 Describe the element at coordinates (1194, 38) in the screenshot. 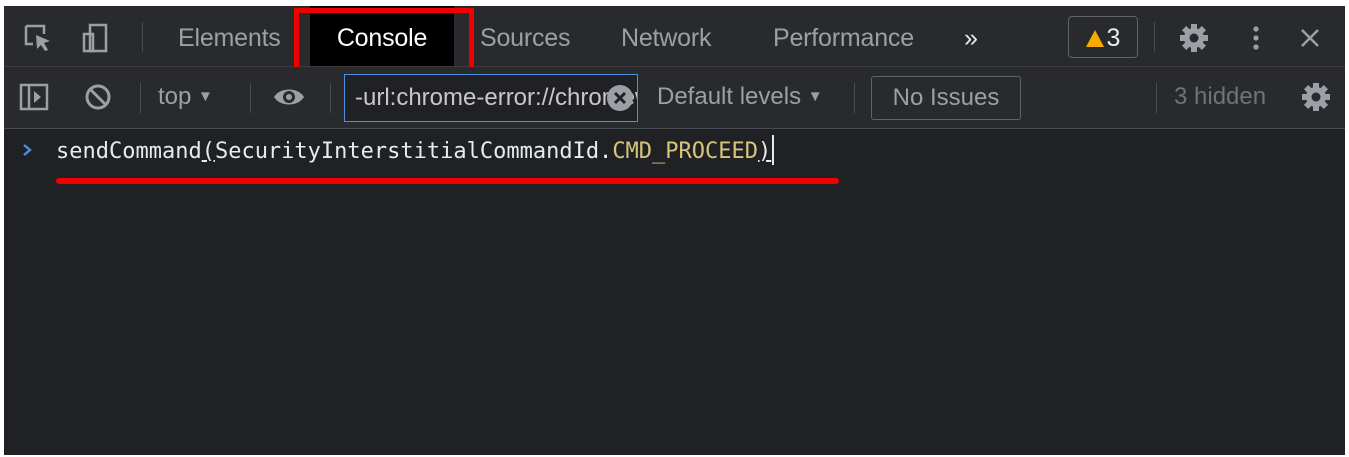

I see `settings-gear-icon` at that location.